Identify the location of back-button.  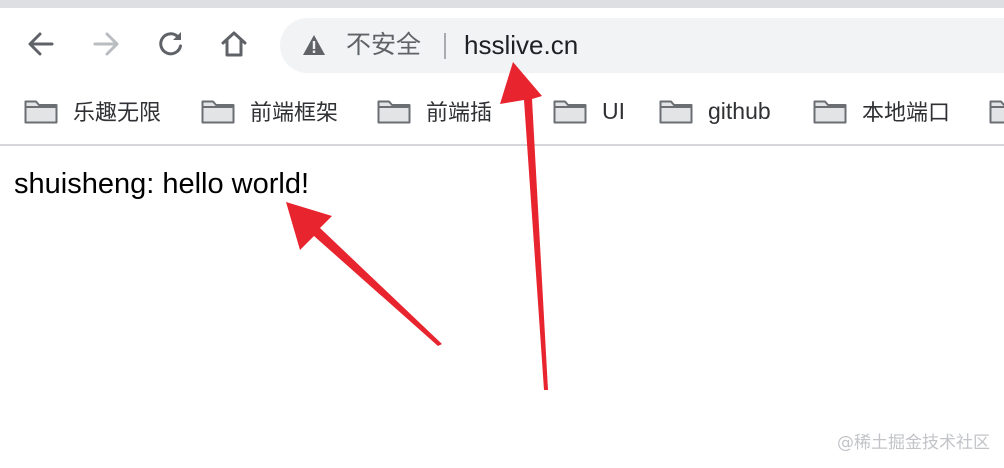
(41, 44).